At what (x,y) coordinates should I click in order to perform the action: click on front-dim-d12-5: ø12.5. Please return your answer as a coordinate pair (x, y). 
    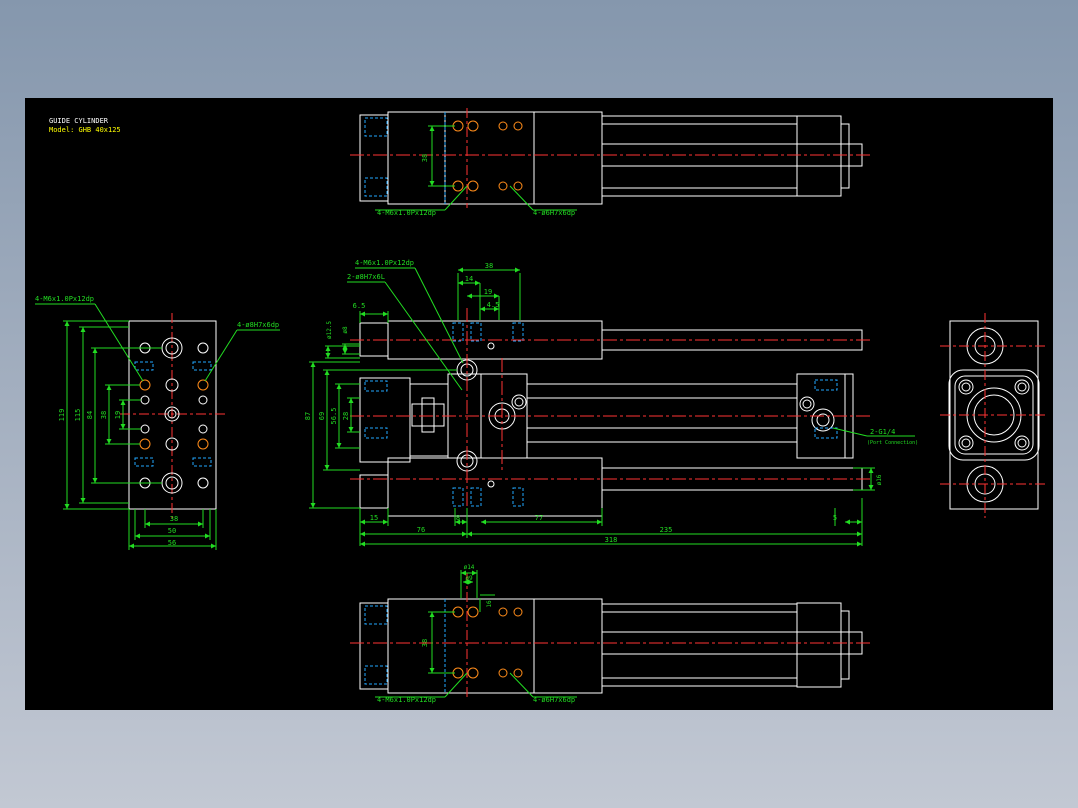
    Looking at the image, I should click on (329, 330).